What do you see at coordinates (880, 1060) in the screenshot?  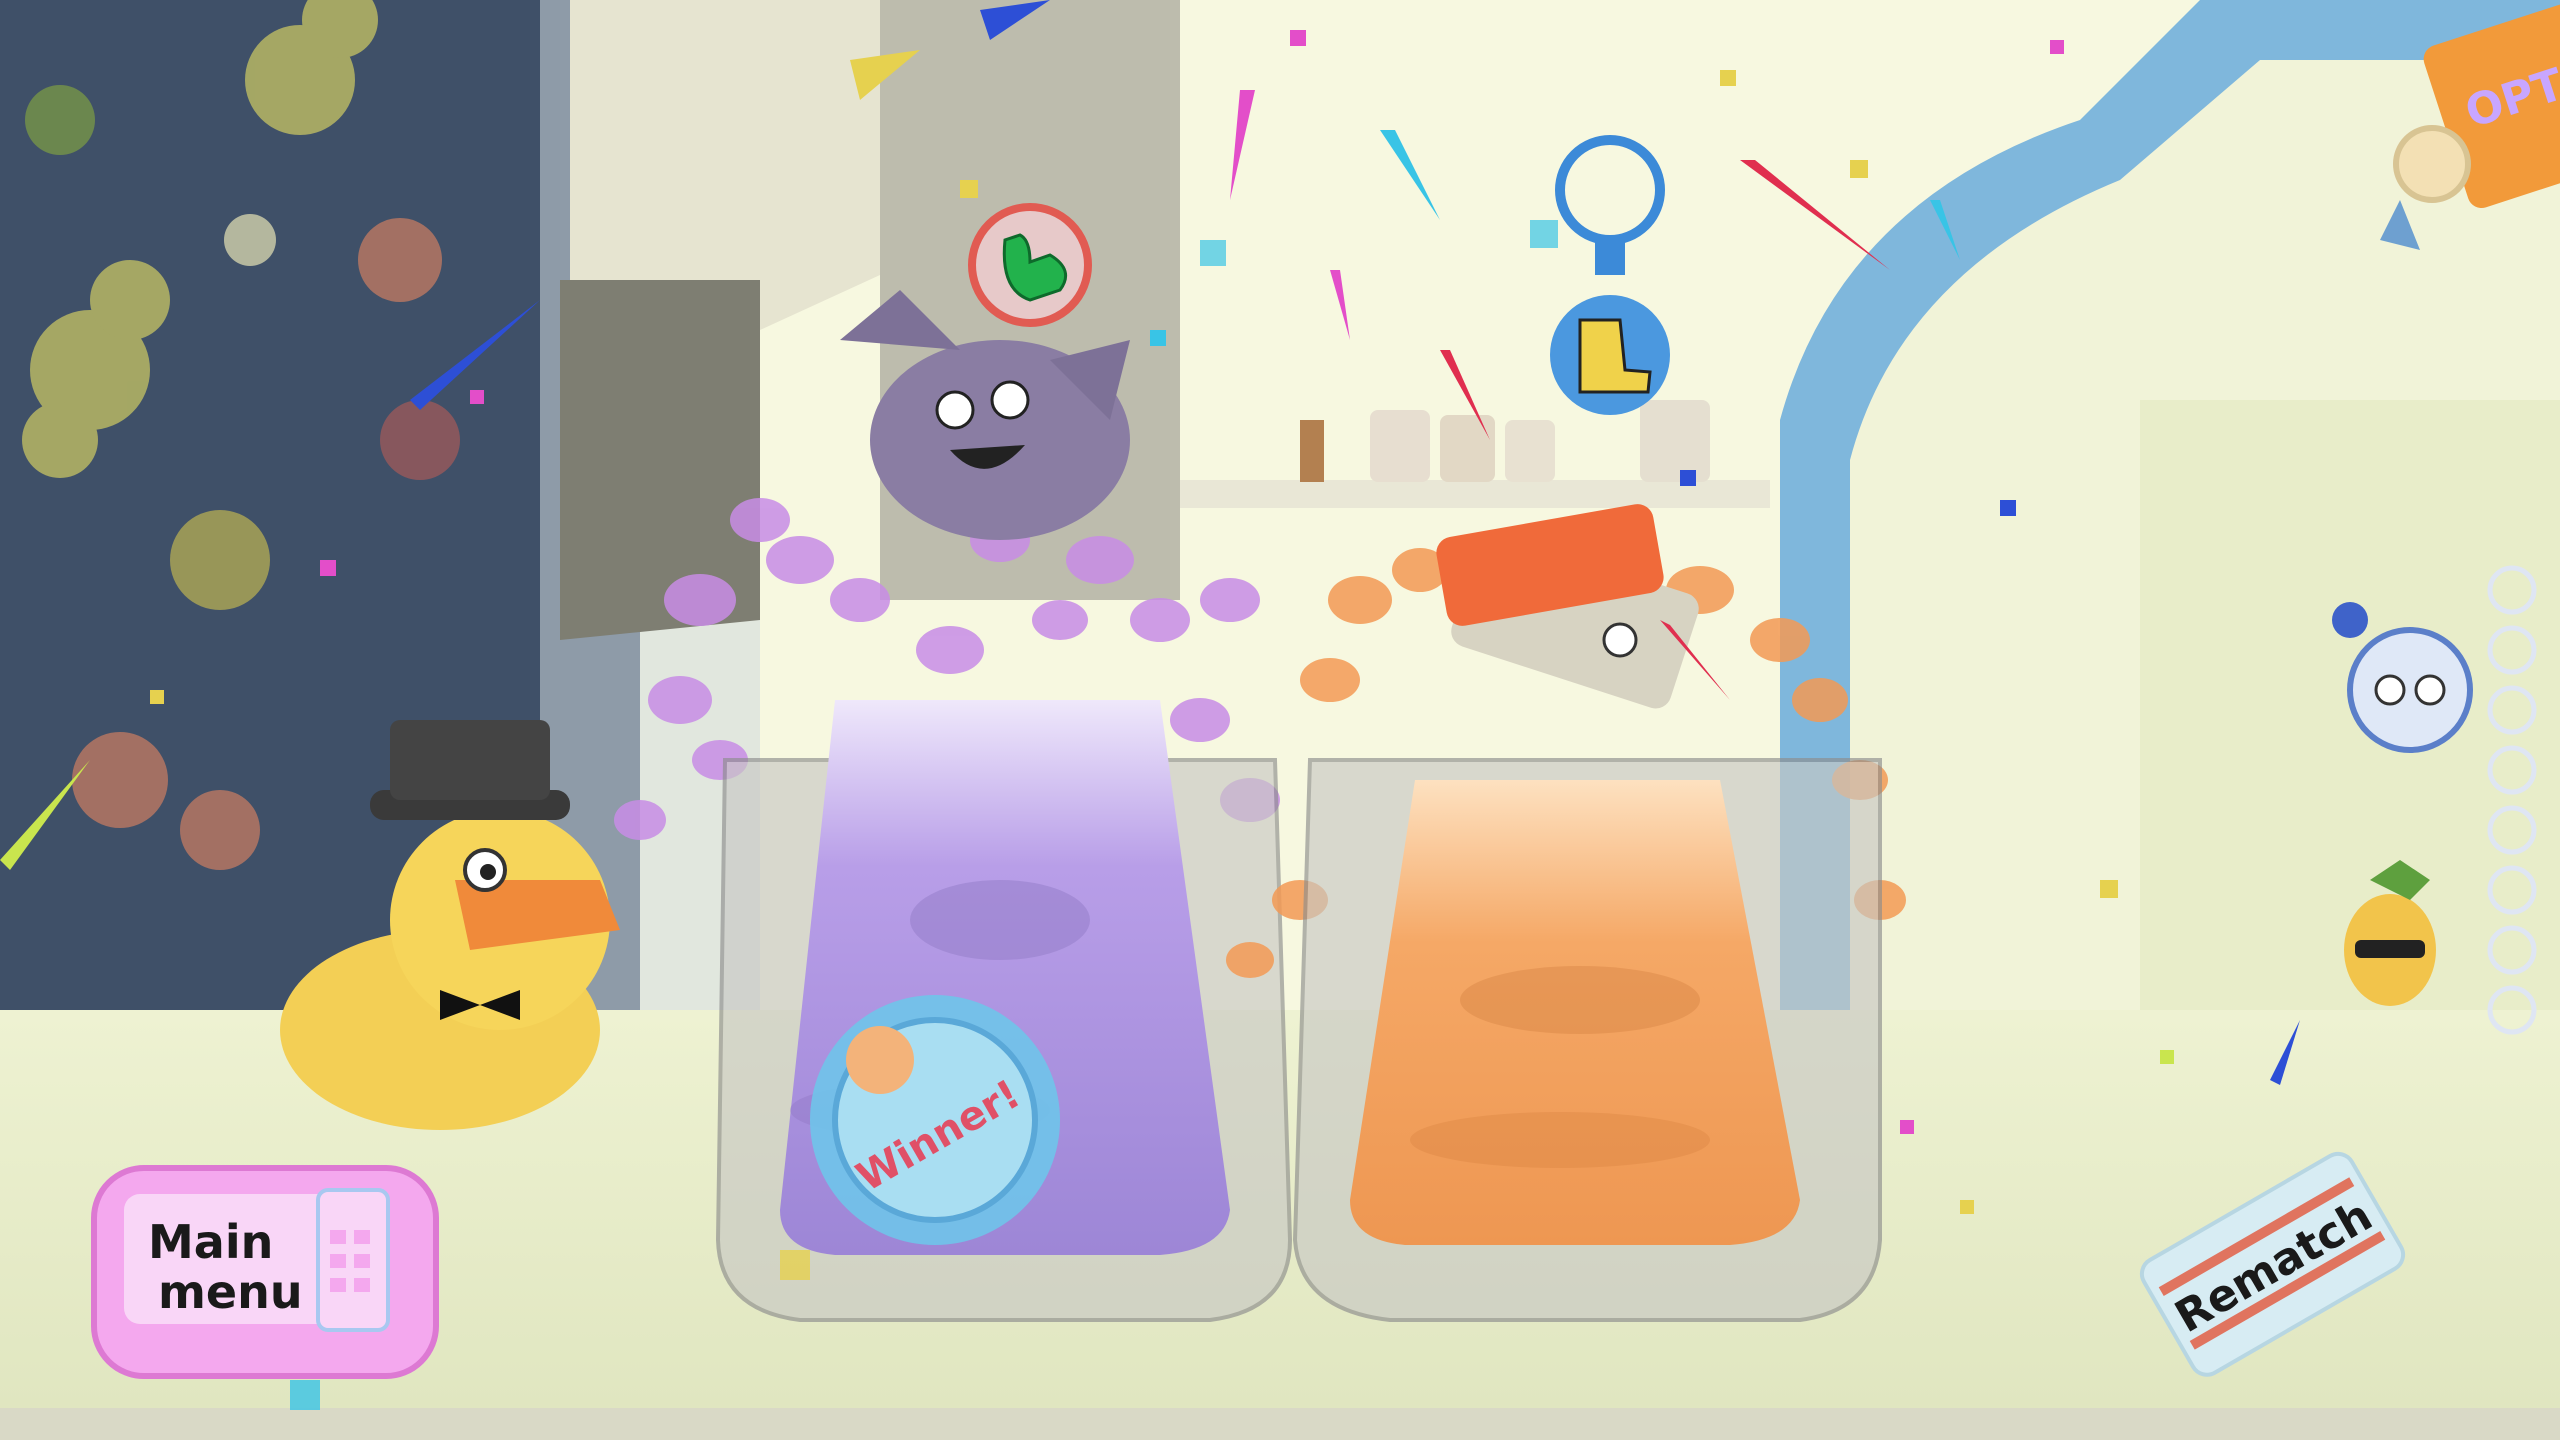 I see `lemon-slice-icon` at bounding box center [880, 1060].